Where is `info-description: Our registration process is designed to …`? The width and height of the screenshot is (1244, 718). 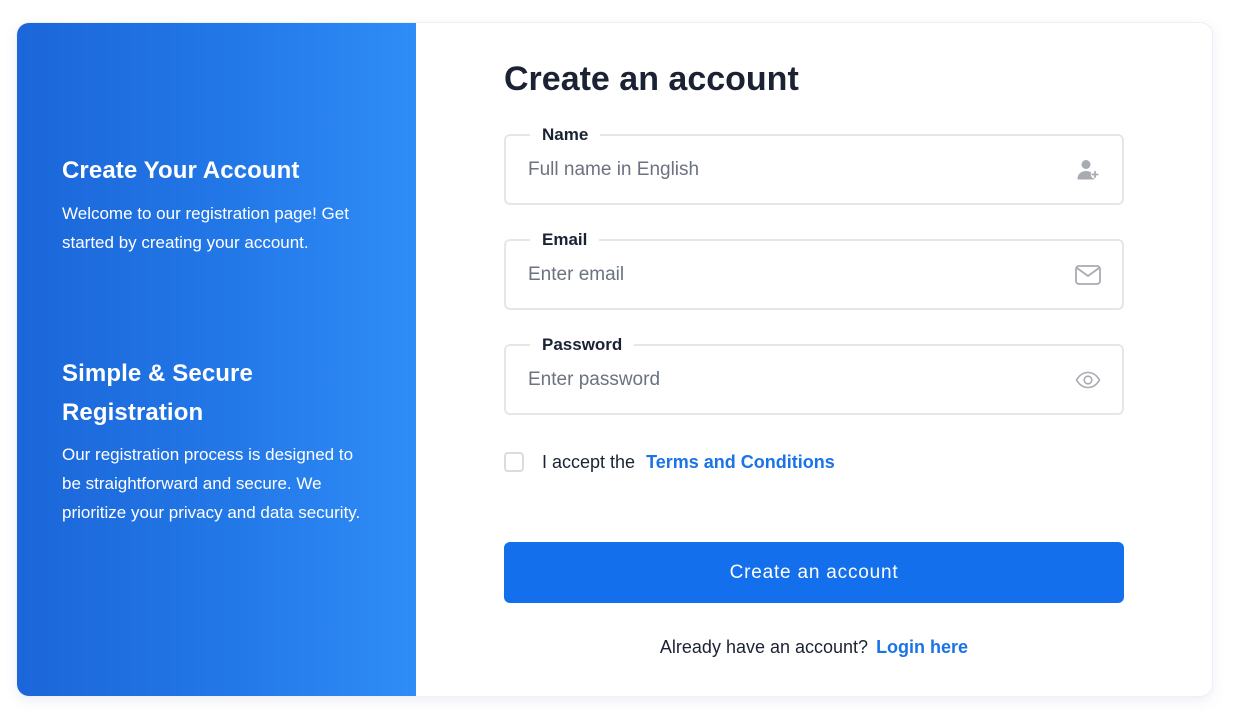 info-description: Our registration process is designed to … is located at coordinates (211, 483).